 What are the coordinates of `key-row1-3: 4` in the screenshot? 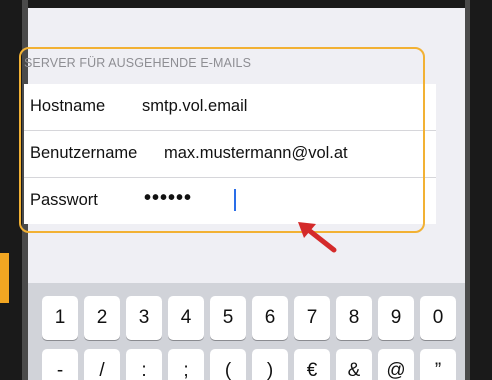 It's located at (186, 318).